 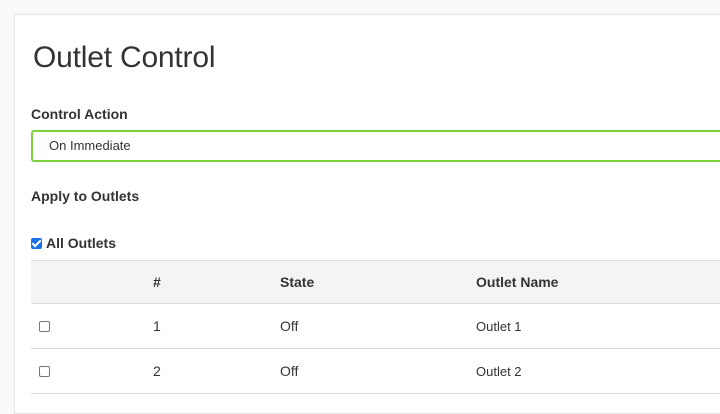 I want to click on header-outlet-name: Outlet Name, so click(x=517, y=282).